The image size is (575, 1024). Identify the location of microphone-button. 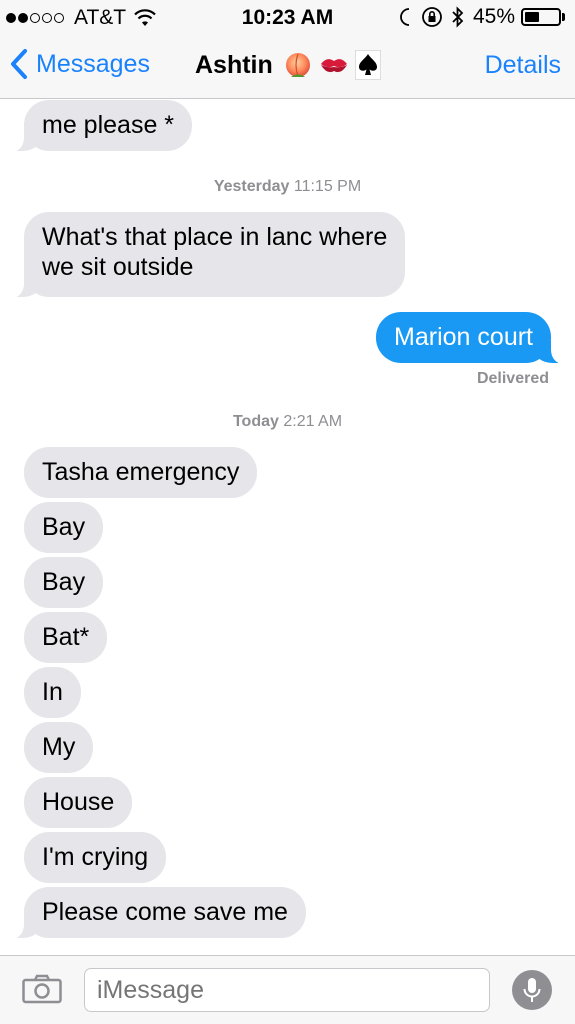
(532, 990).